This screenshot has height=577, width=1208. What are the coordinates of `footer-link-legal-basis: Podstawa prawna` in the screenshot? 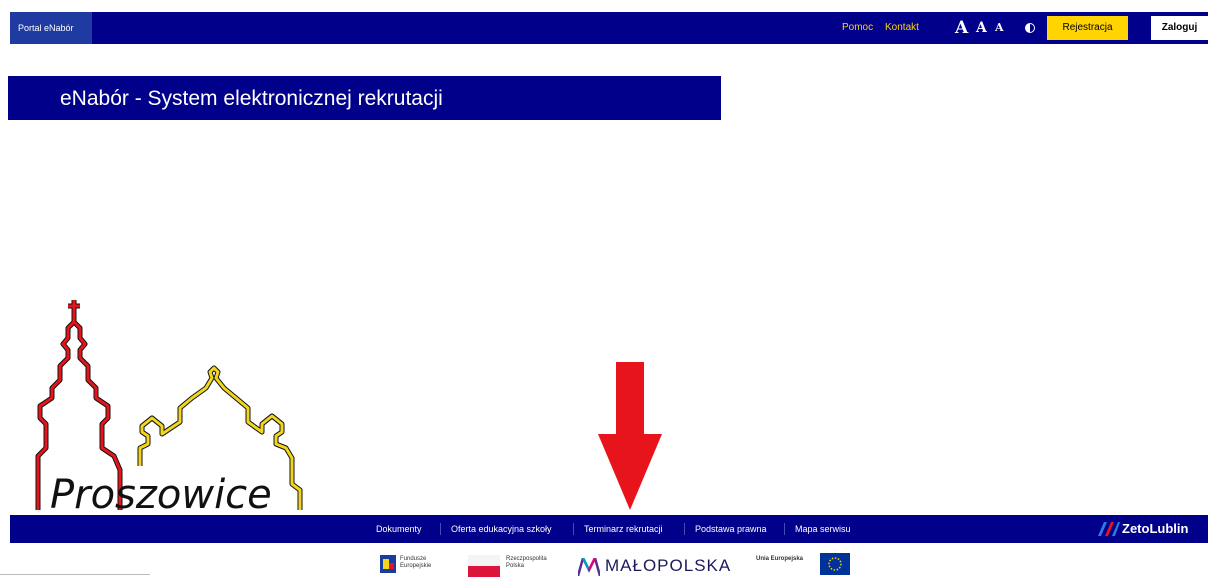 It's located at (731, 529).